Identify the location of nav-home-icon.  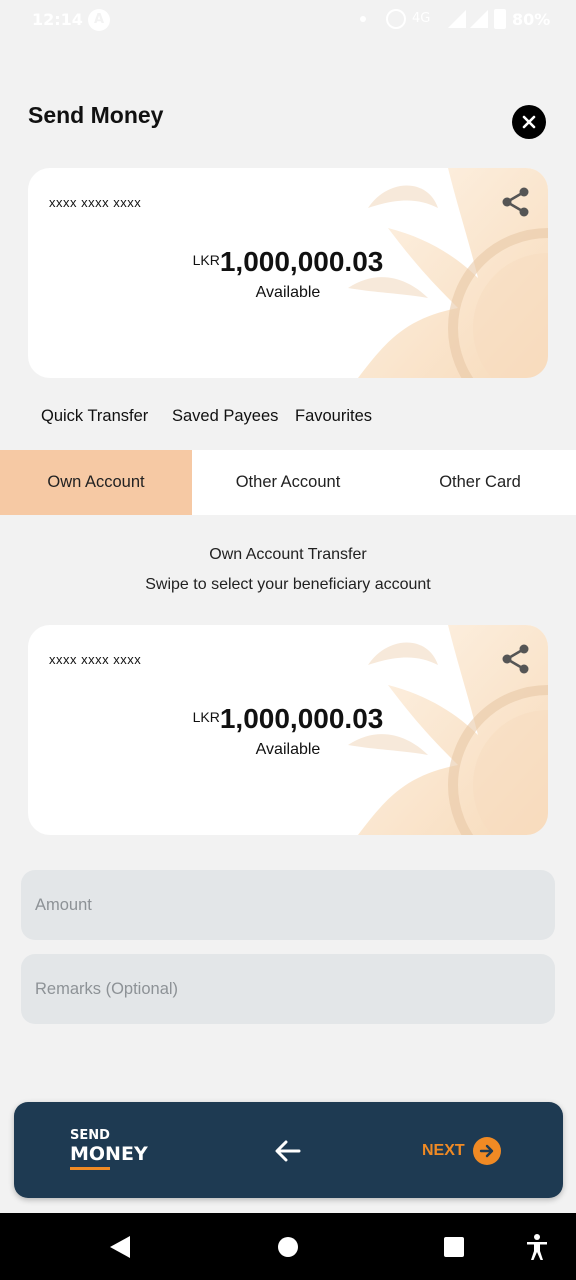
(288, 1247).